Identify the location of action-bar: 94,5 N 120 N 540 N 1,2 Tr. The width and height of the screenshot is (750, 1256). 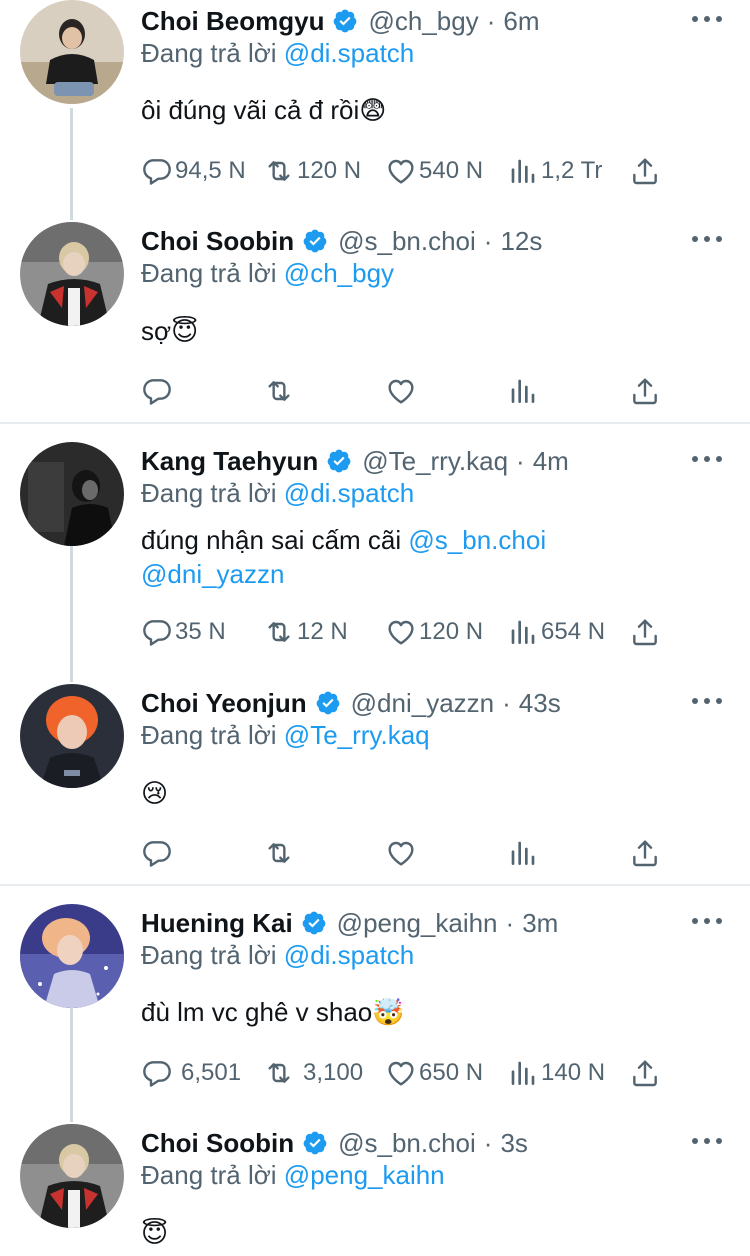
(406, 171).